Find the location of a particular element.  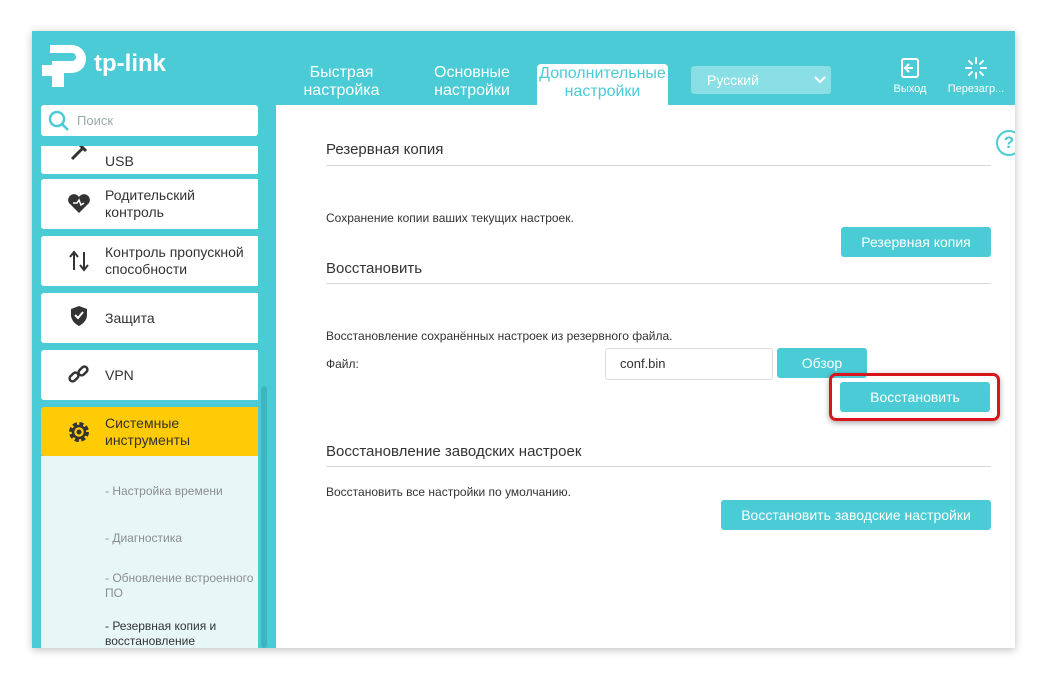

sidebar-item-label: VPN is located at coordinates (119, 375).